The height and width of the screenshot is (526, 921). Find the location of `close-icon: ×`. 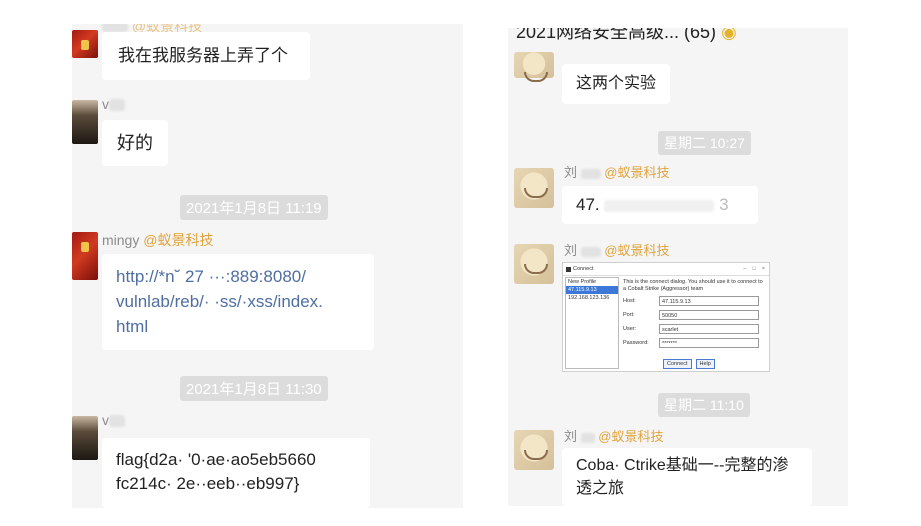

close-icon: × is located at coordinates (763, 269).